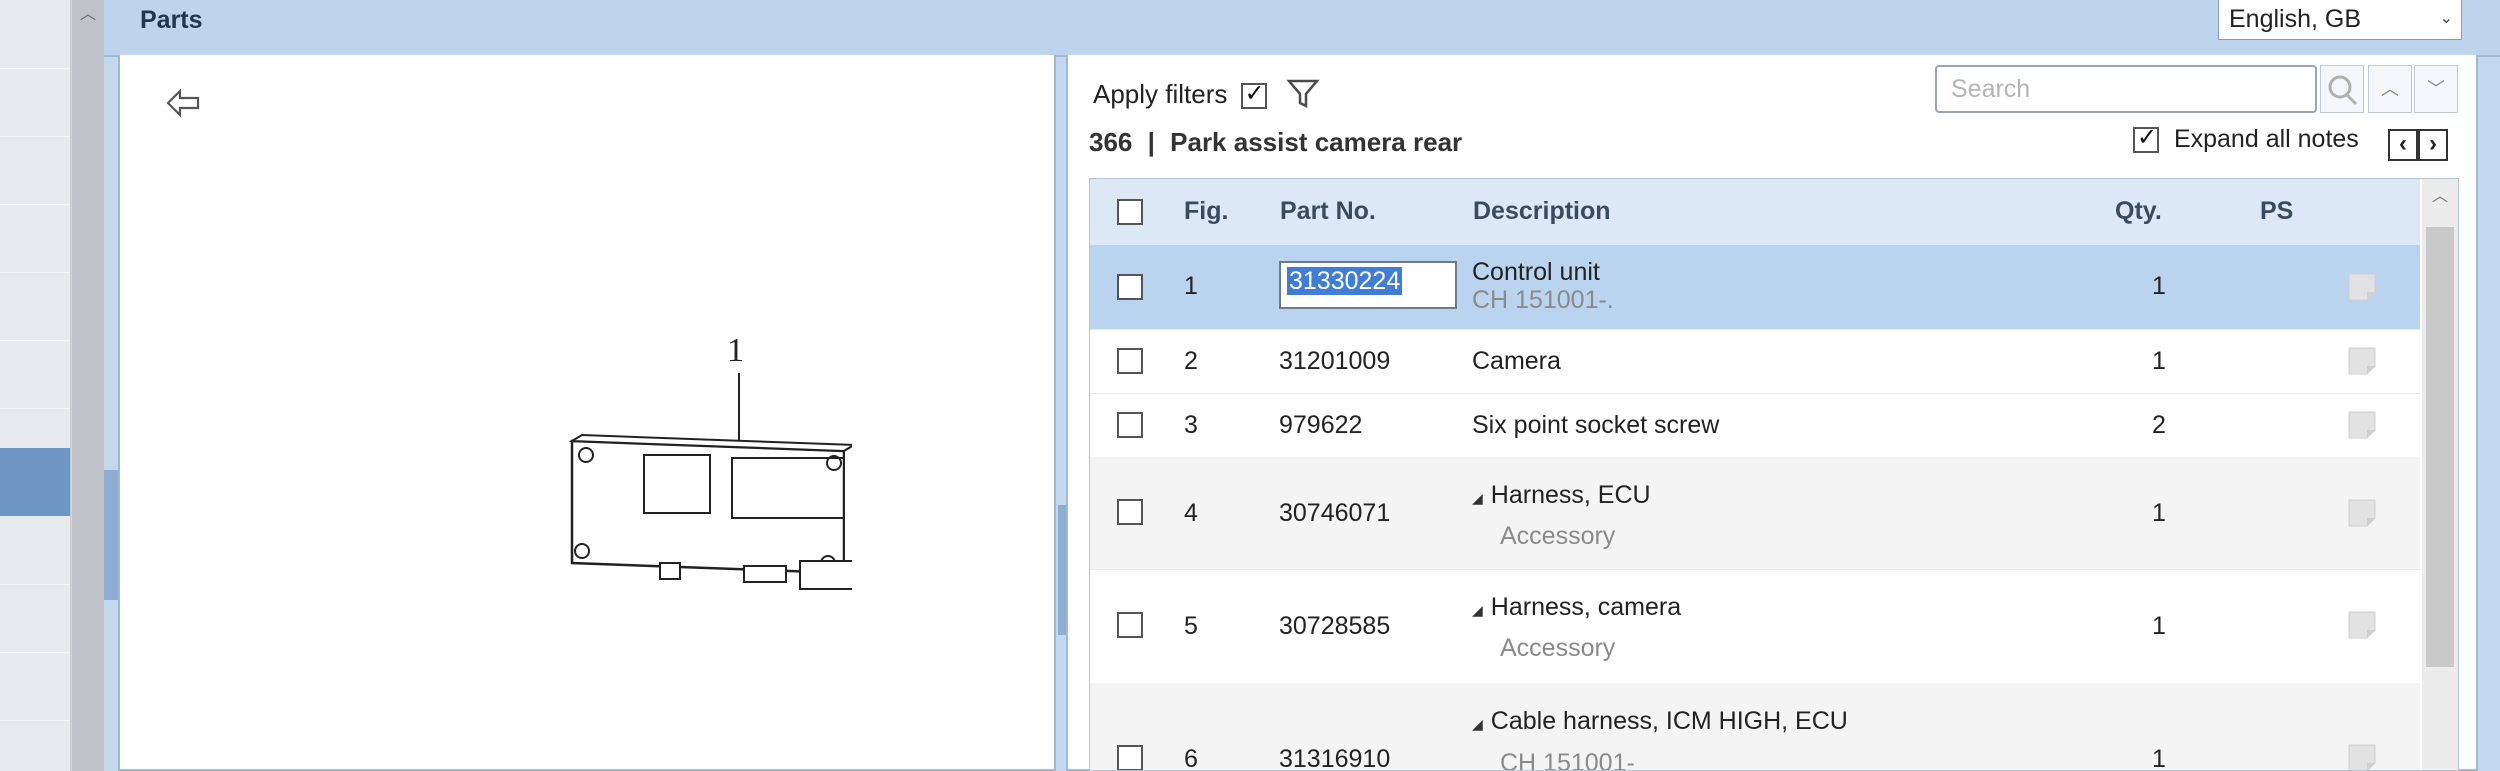 The height and width of the screenshot is (771, 2500). I want to click on search-button, so click(2342, 89).